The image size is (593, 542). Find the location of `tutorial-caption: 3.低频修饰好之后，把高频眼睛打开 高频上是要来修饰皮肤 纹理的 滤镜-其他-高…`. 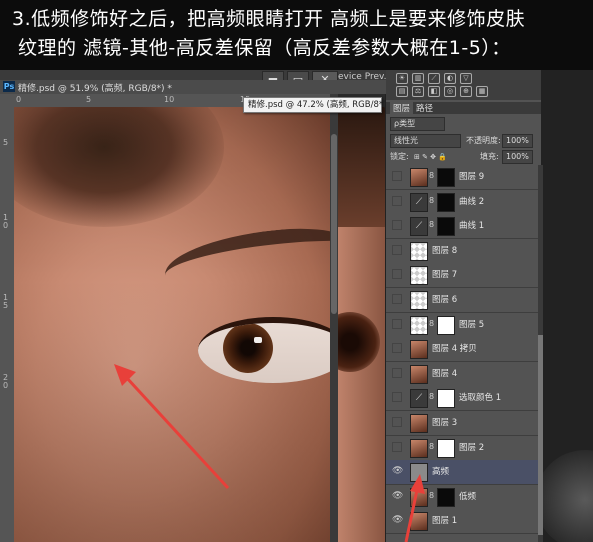

tutorial-caption: 3.低频修饰好之后，把高频眼睛打开 高频上是要来修饰皮肤 纹理的 滤镜-其他-高… is located at coordinates (296, 35).